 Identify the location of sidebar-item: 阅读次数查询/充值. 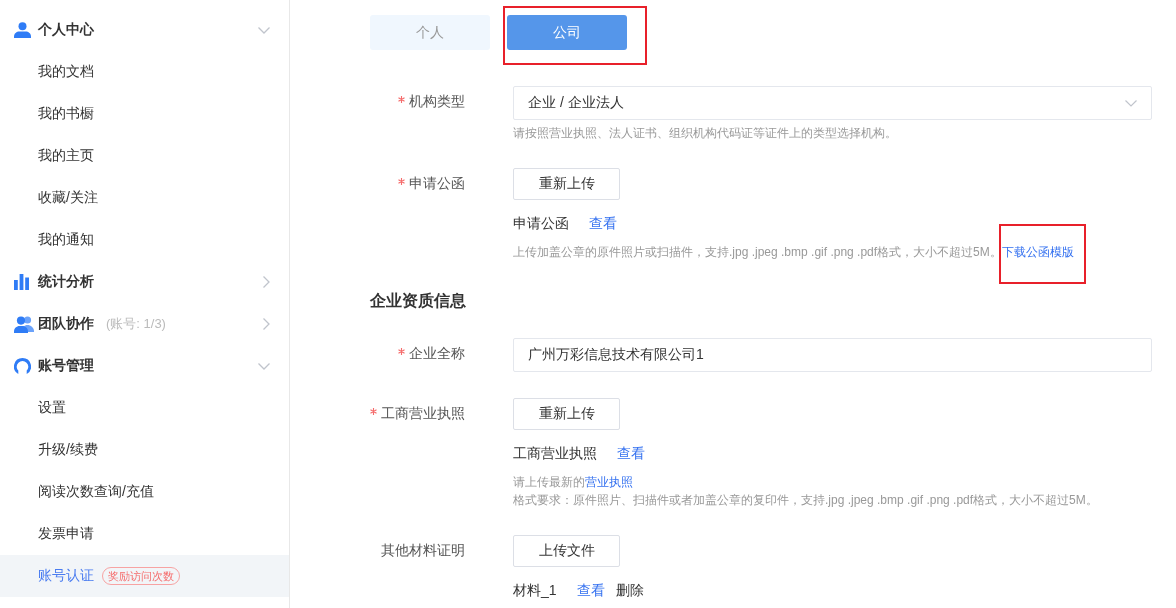
(144, 492).